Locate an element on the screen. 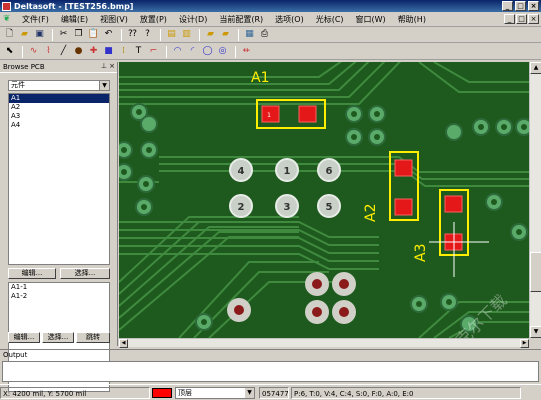 This screenshot has width=541, height=400. toolbar-drawing: ⬉ ∿ ⌇ ╱ ● ✚ ■ ⁞ T ⌐ ◠ ◜ ◯ ◎ ⇷ is located at coordinates (270, 52).